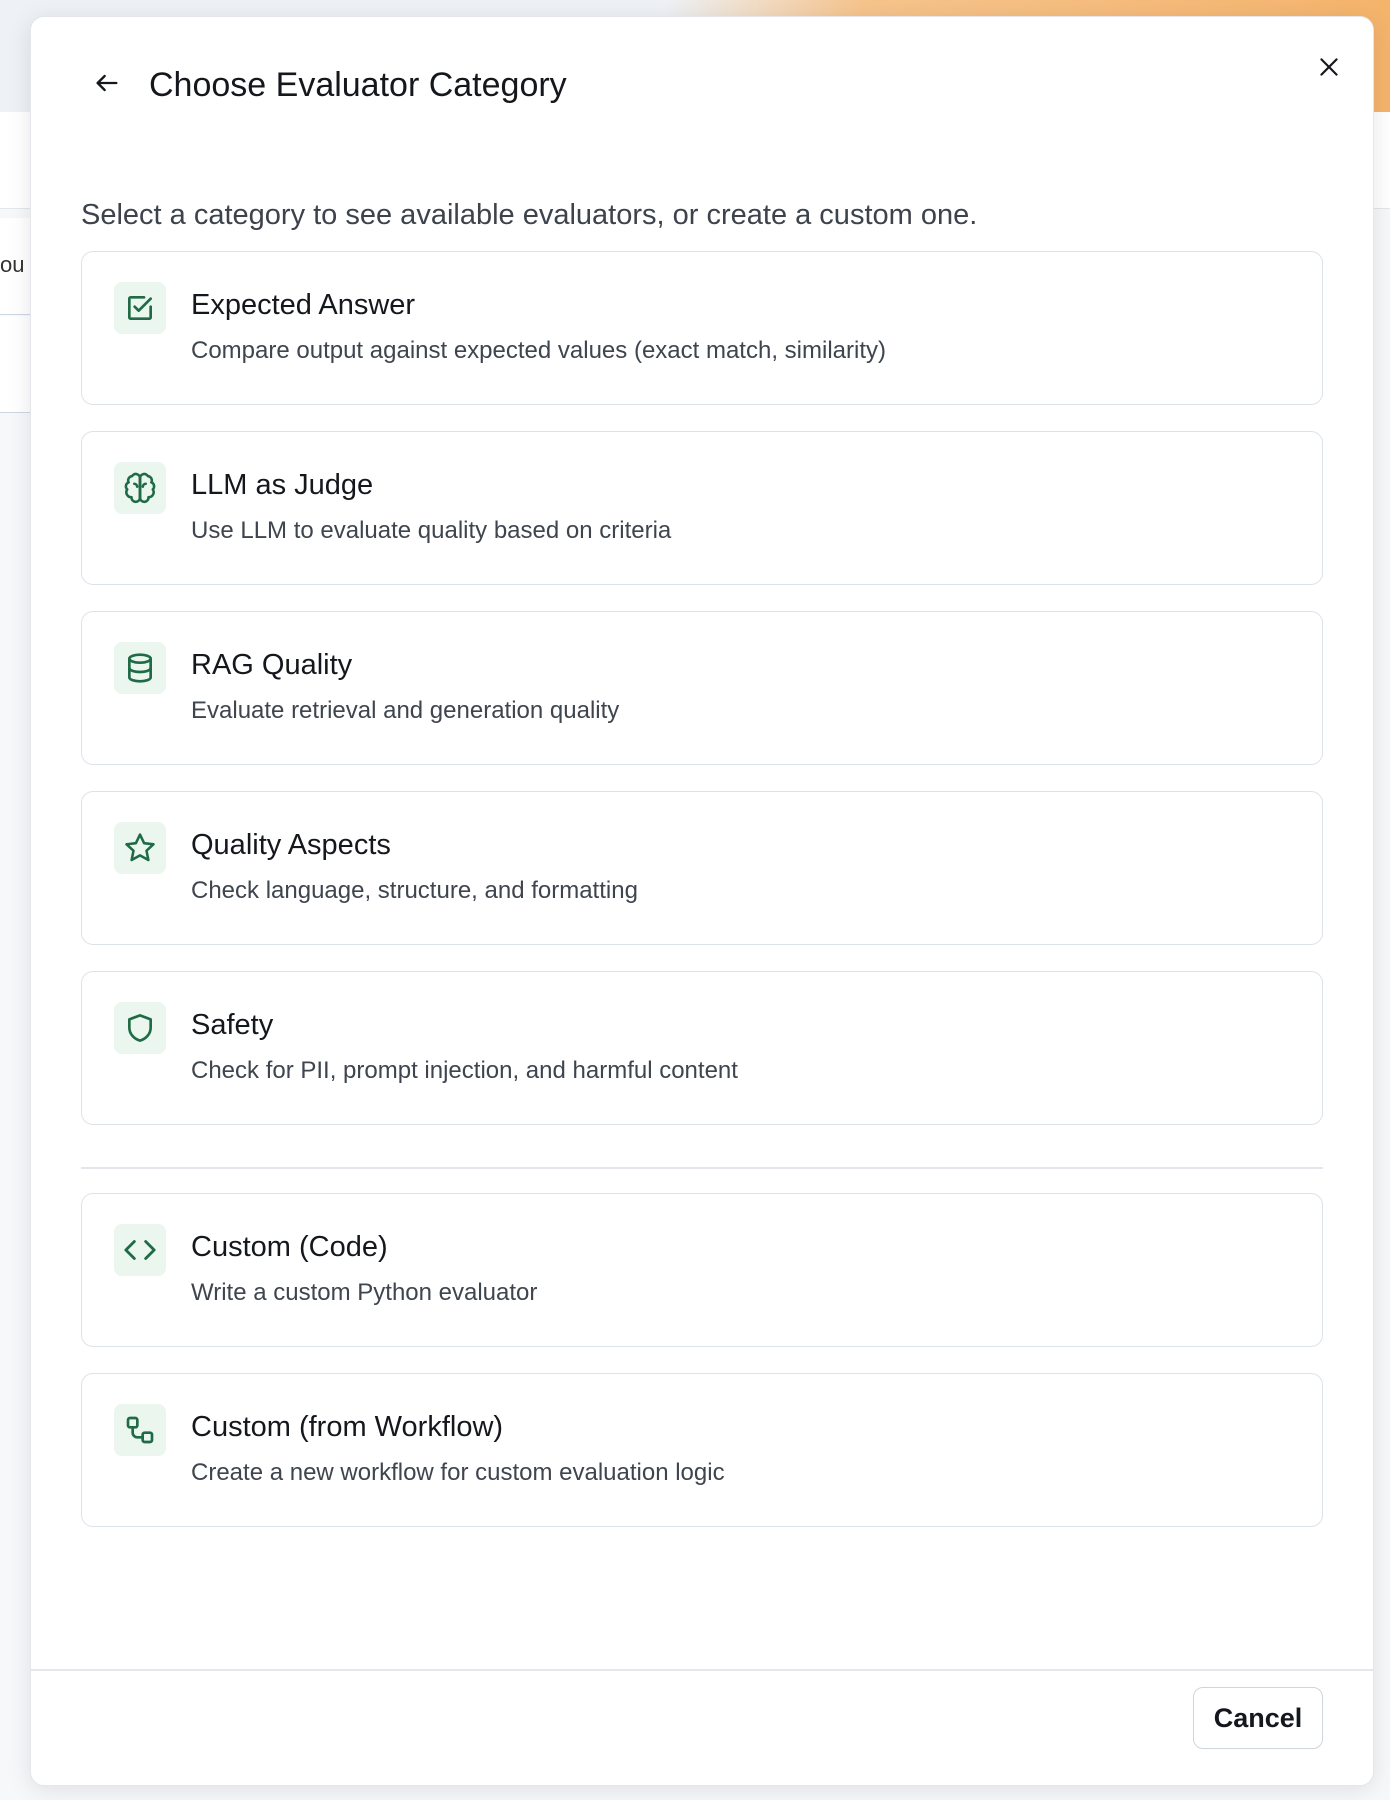 This screenshot has height=1800, width=1390. I want to click on category-title: Custom (Code), so click(289, 1247).